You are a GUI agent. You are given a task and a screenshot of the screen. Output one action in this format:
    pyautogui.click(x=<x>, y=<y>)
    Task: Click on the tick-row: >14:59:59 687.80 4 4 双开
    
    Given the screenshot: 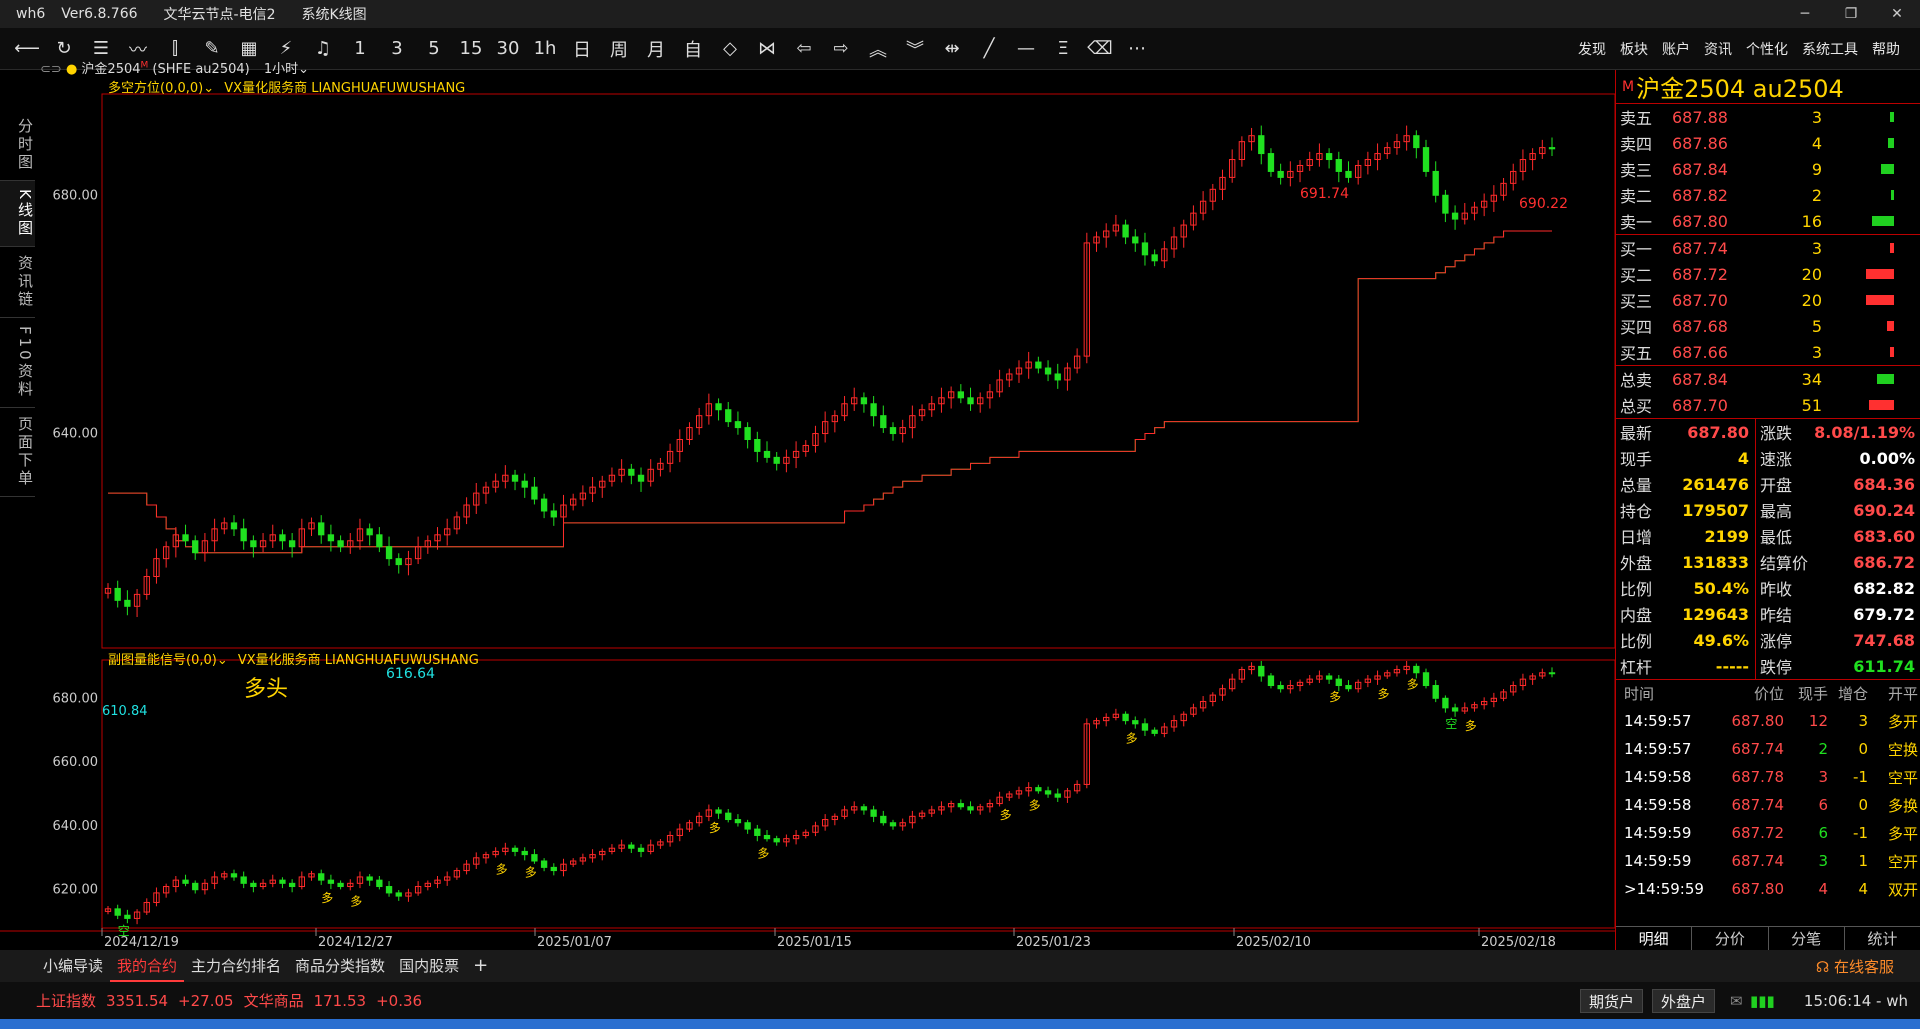 What is the action you would take?
    pyautogui.click(x=1768, y=889)
    